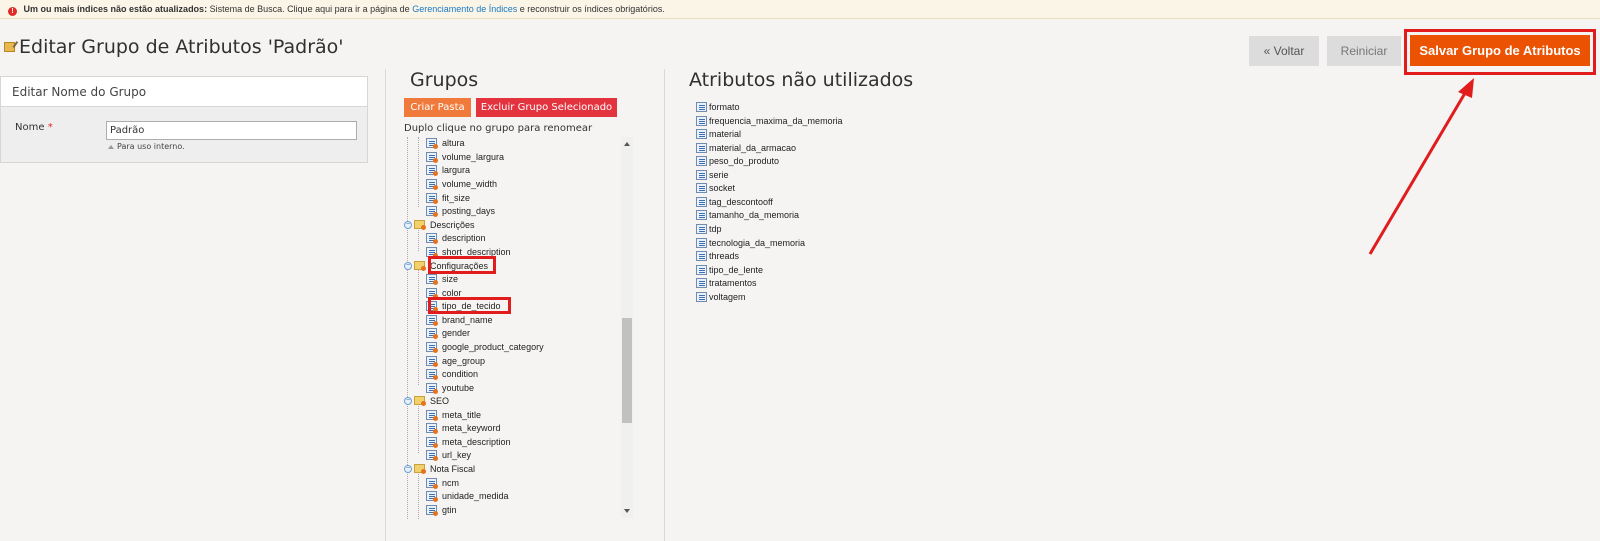 This screenshot has width=1600, height=541. Describe the element at coordinates (456, 198) in the screenshot. I see `tree-item-label: fit_size` at that location.